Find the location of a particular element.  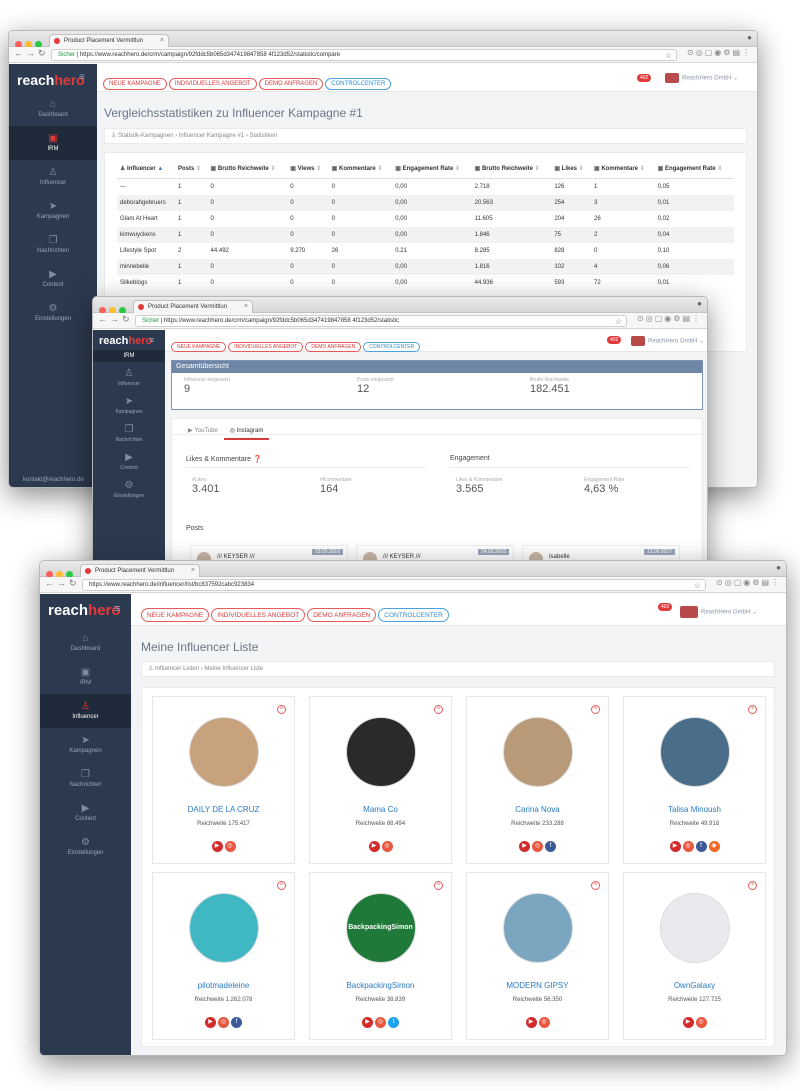

avatar: BackpackingSimon is located at coordinates (380, 928).